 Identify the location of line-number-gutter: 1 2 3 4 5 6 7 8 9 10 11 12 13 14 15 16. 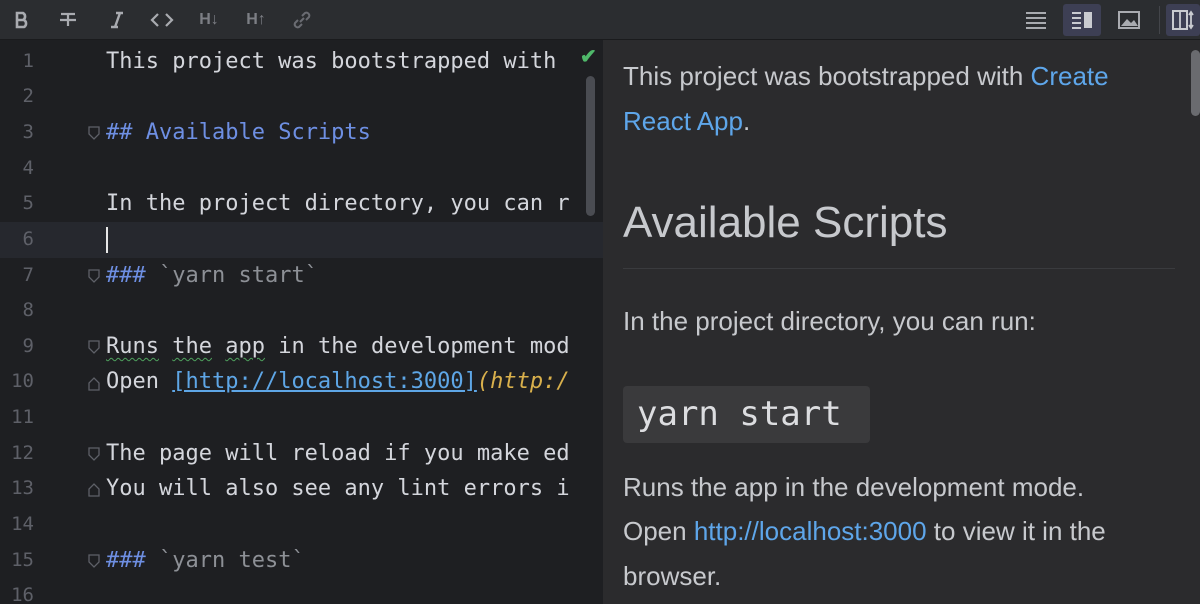
(47, 322).